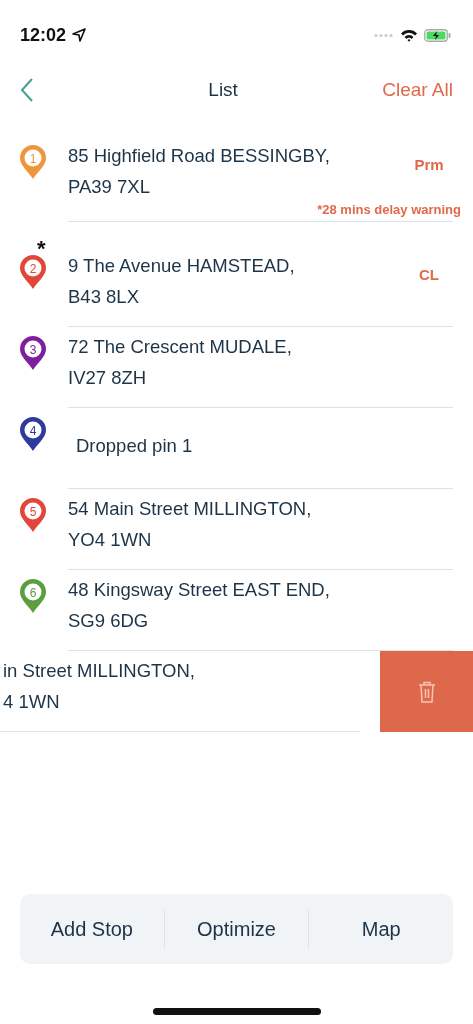 The image size is (473, 1024). What do you see at coordinates (33, 353) in the screenshot?
I see `map-pin-icon: 3` at bounding box center [33, 353].